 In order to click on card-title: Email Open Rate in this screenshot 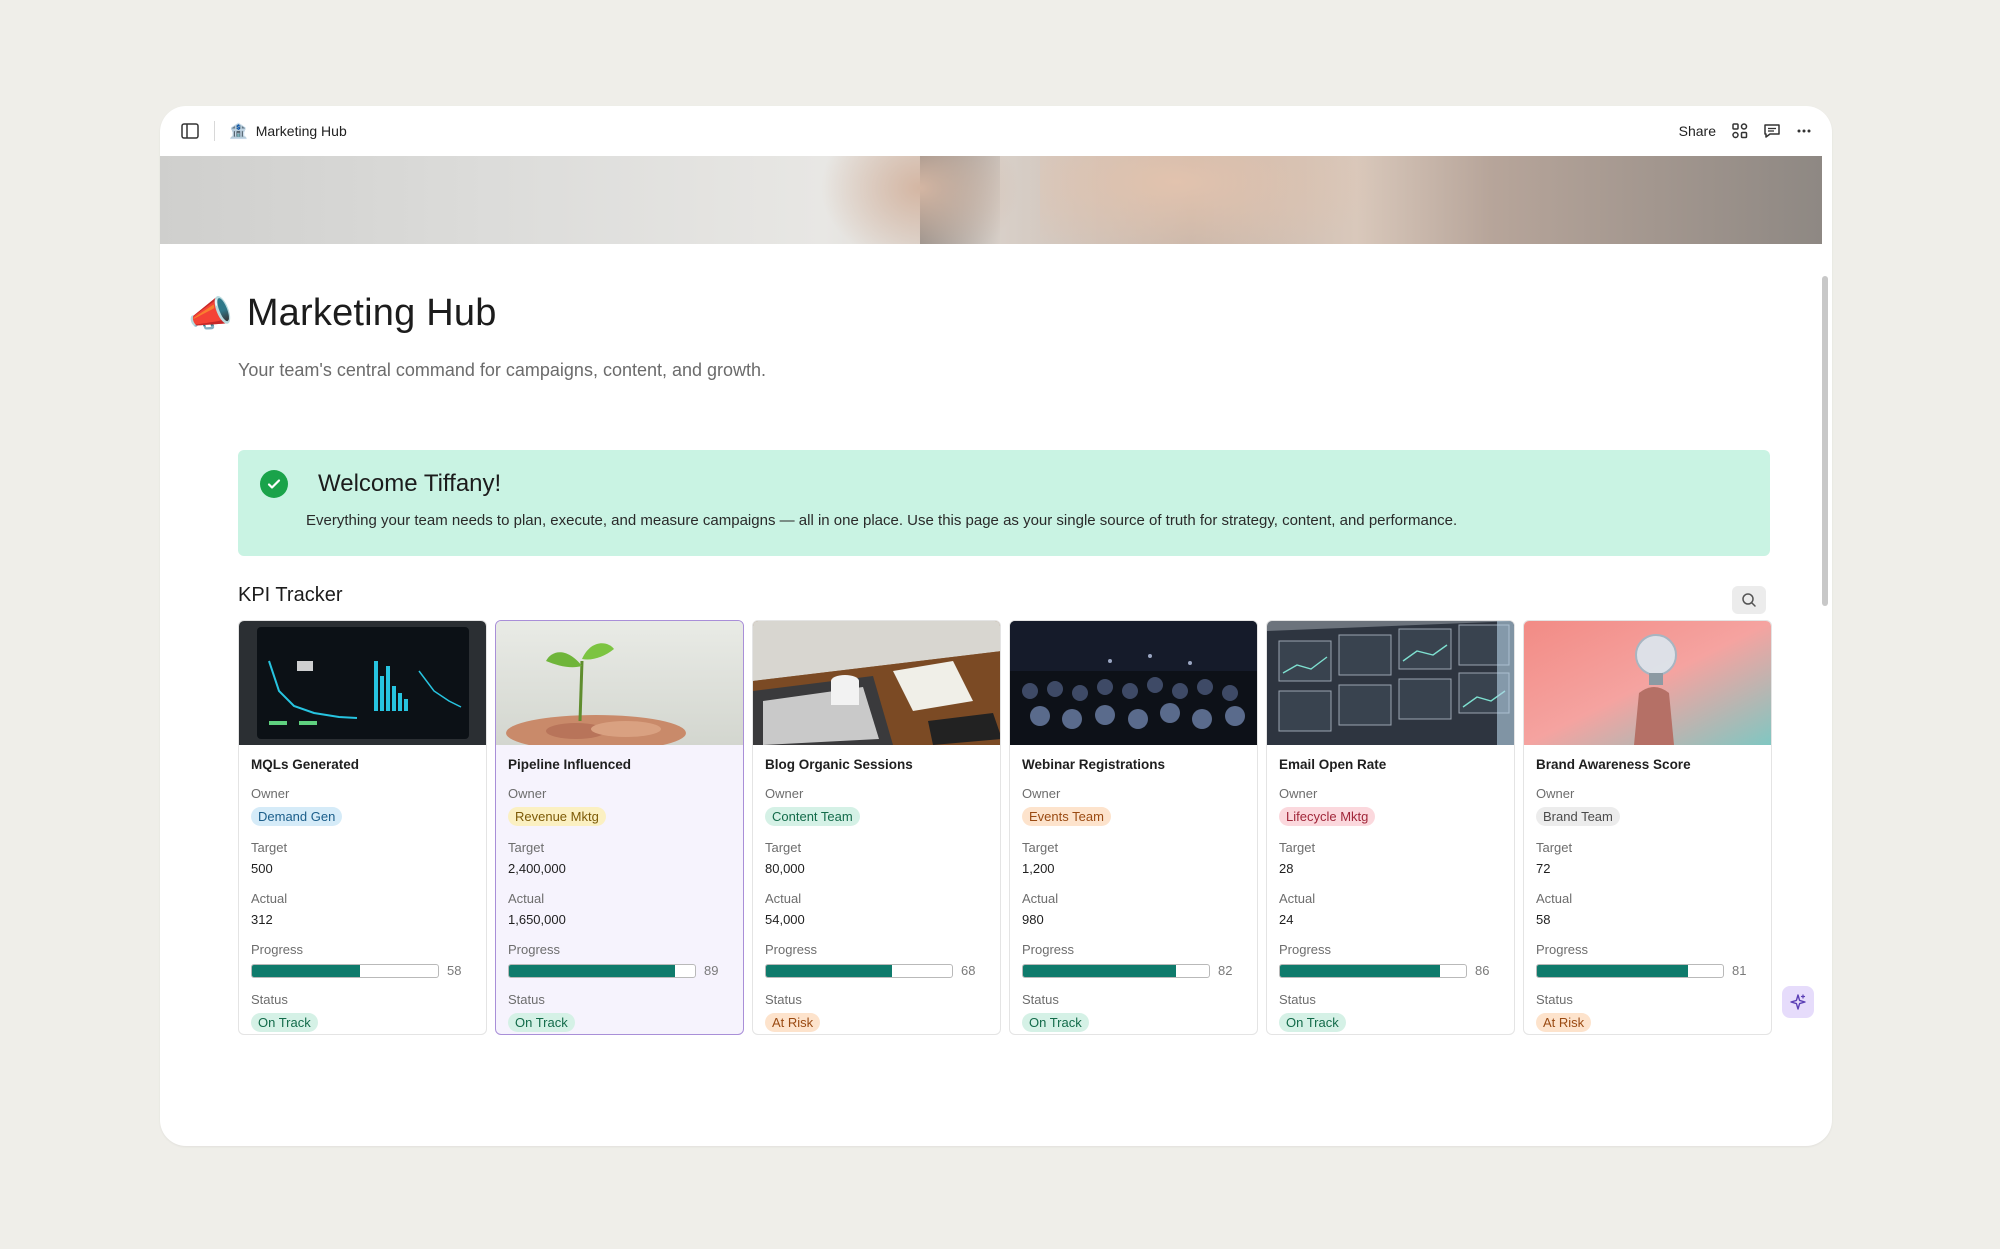, I will do `click(1333, 764)`.